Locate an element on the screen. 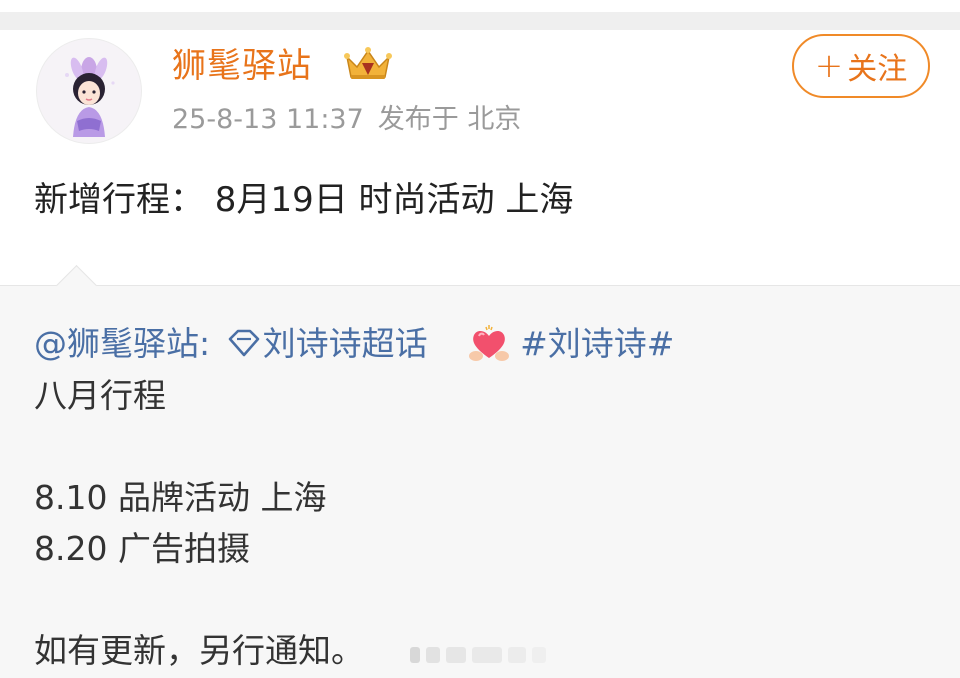 Image resolution: width=960 pixels, height=678 pixels. avatar is located at coordinates (89, 91).